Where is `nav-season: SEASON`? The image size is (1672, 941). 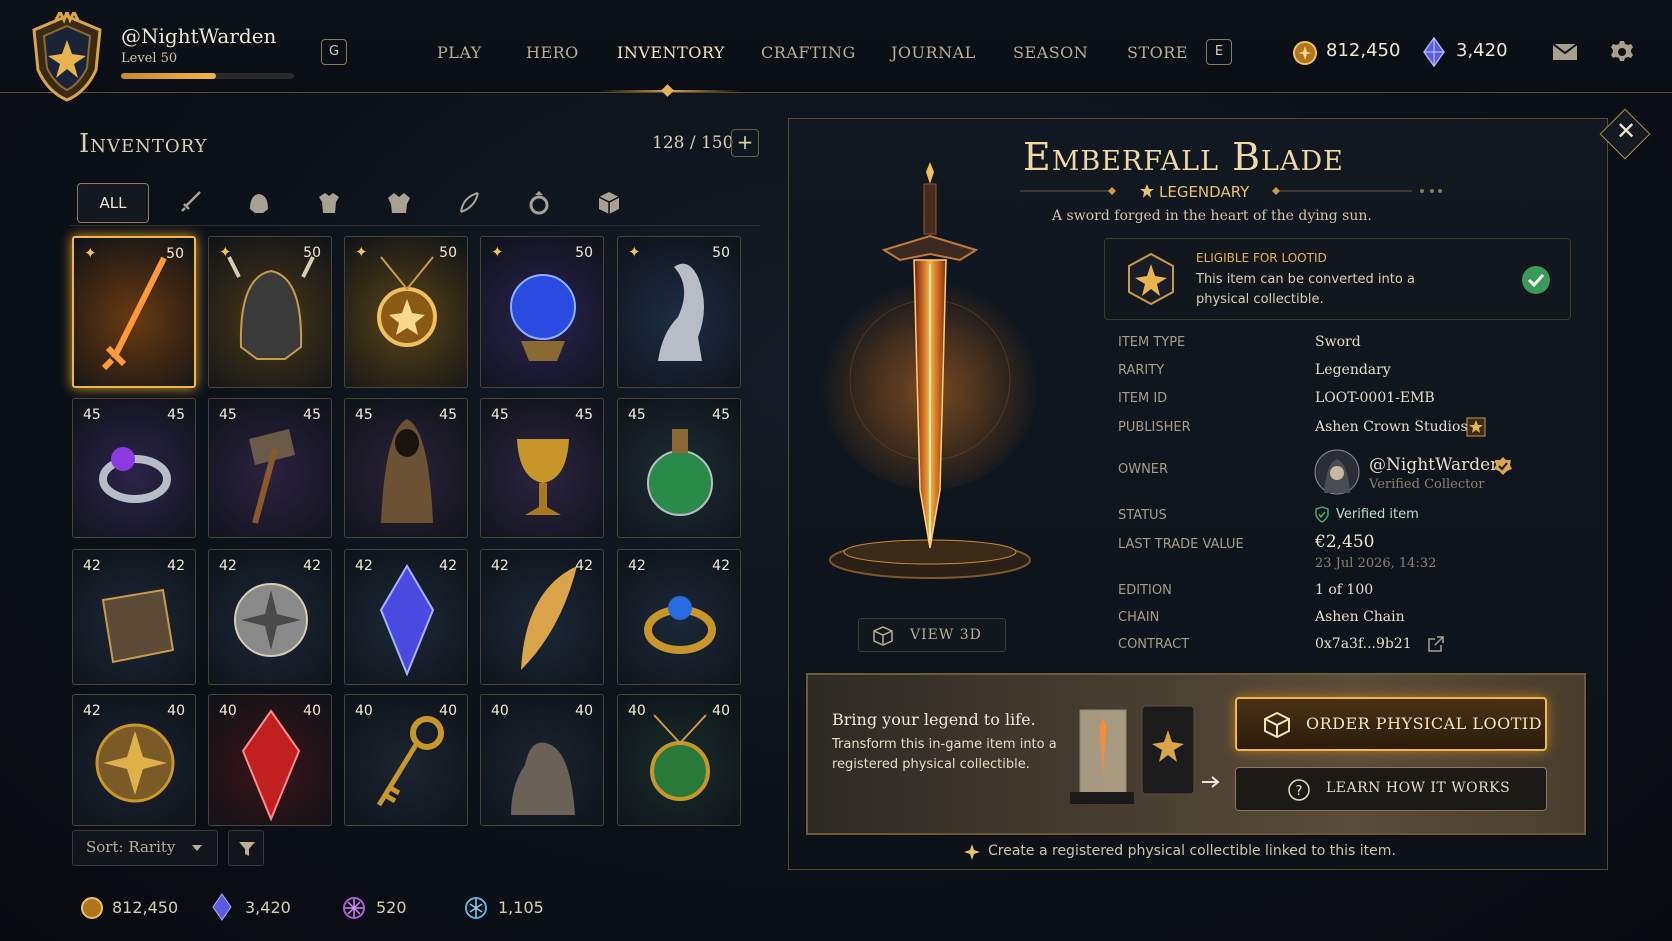
nav-season: SEASON is located at coordinates (1050, 52).